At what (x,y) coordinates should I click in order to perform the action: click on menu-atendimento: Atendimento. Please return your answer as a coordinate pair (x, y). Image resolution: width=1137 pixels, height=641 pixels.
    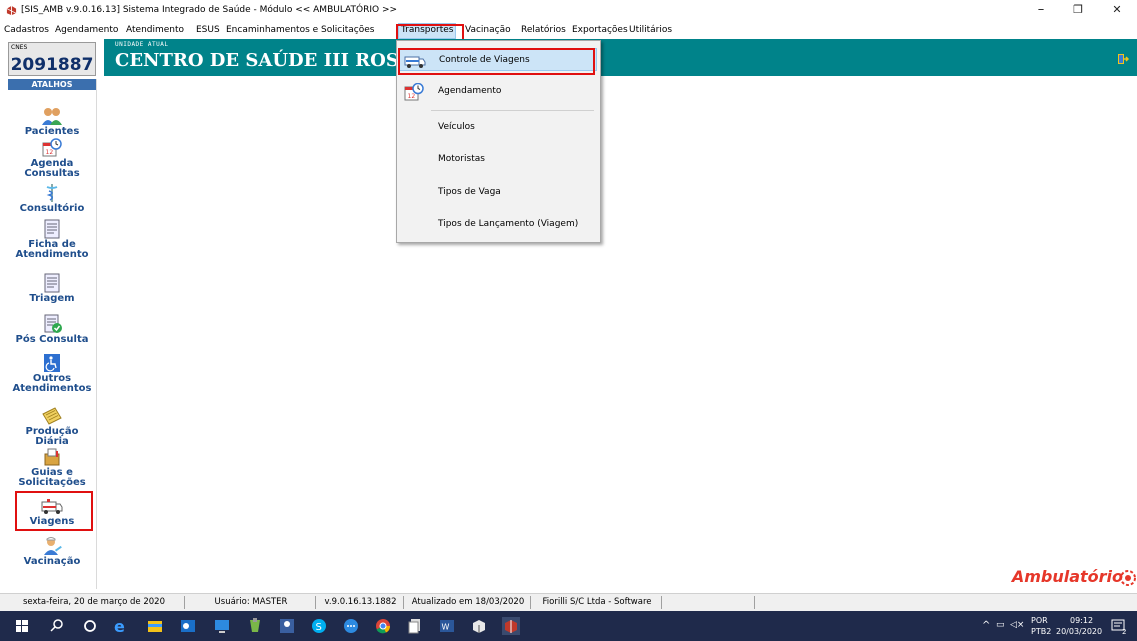
    Looking at the image, I should click on (155, 30).